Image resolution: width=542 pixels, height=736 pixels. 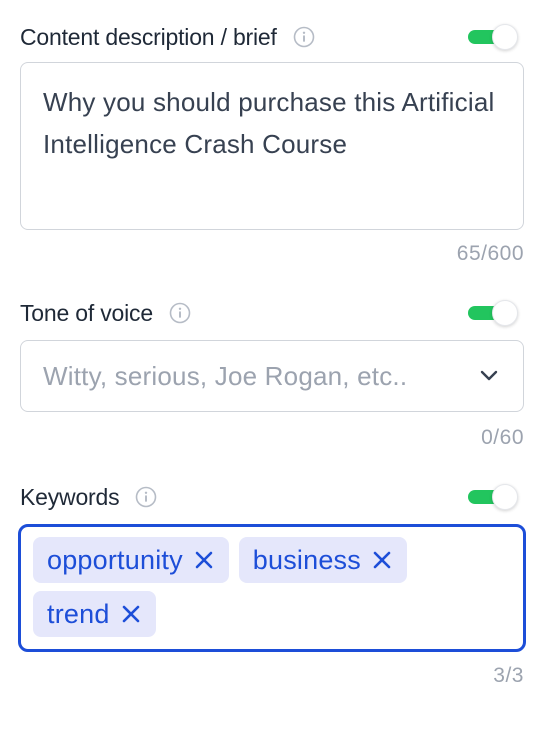 I want to click on tone-toggle, so click(x=494, y=313).